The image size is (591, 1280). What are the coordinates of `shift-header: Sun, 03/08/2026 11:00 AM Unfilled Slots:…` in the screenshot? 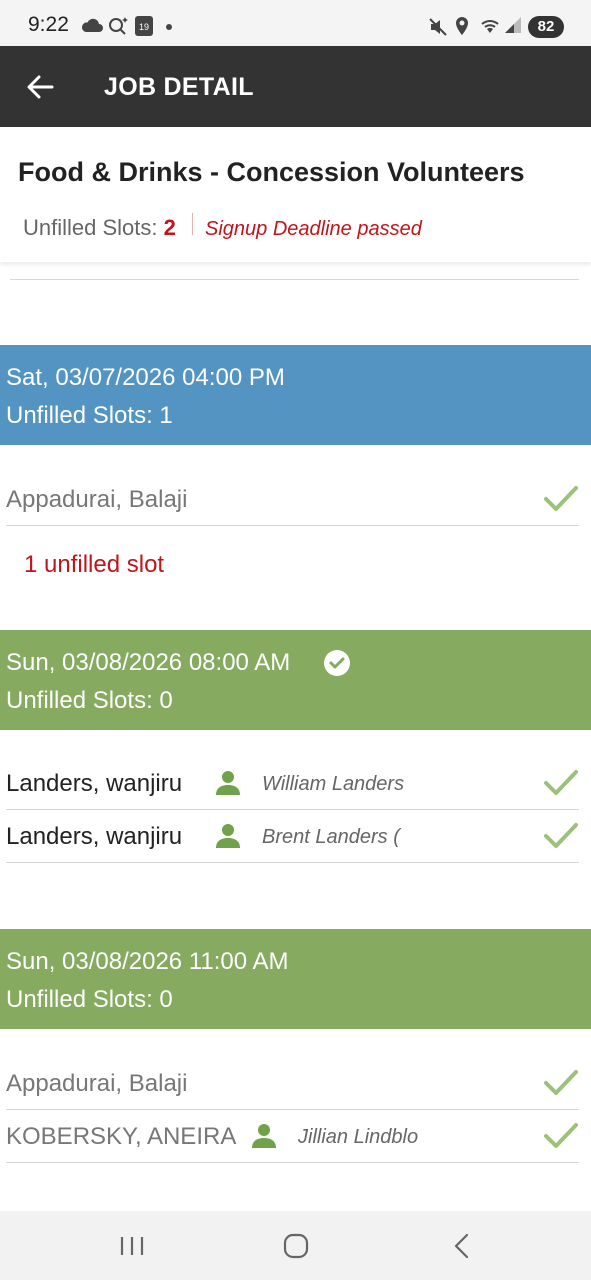 It's located at (295, 979).